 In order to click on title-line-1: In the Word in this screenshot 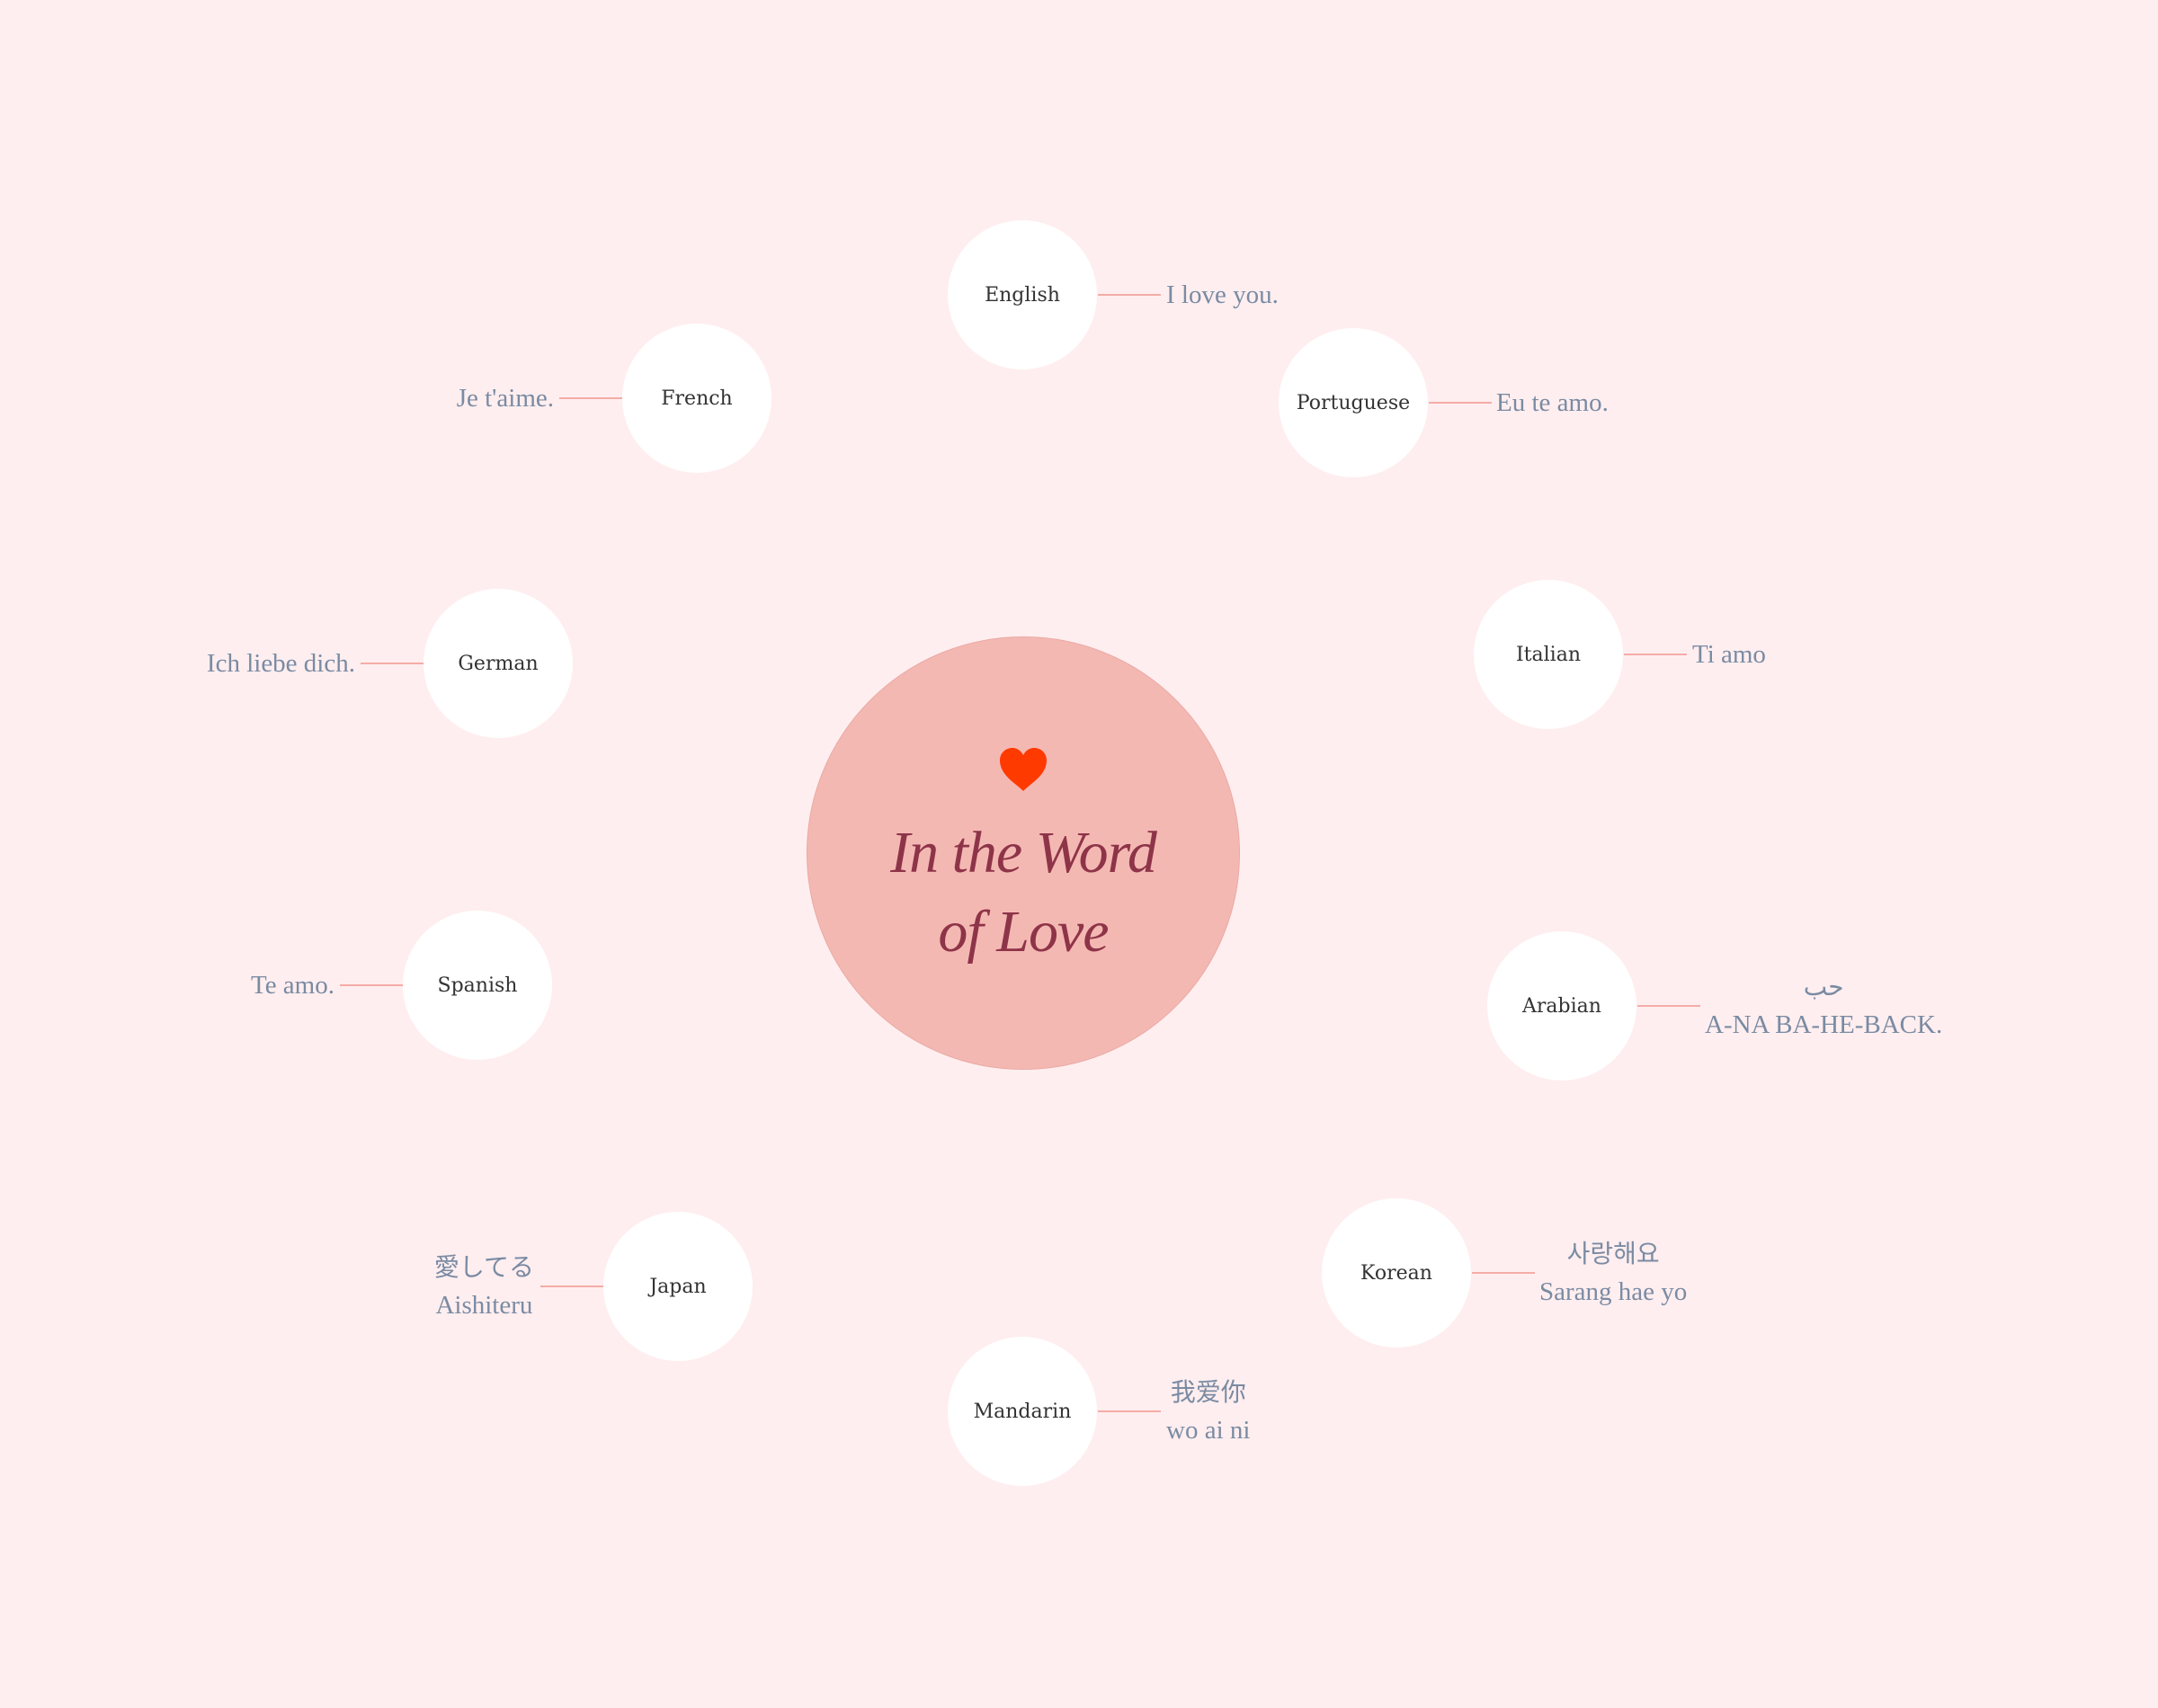, I will do `click(1023, 852)`.